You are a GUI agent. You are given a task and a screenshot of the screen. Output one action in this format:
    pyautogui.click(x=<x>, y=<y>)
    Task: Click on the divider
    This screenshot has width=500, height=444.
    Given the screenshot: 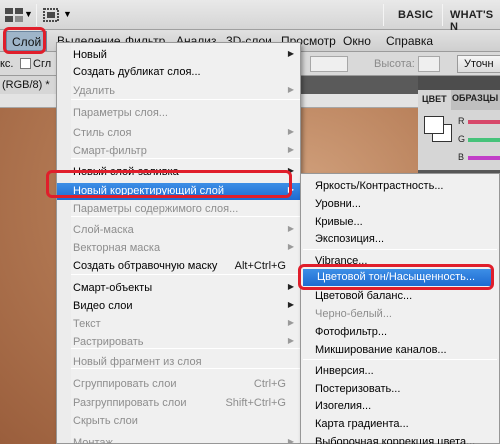 What is the action you would take?
    pyautogui.click(x=442, y=15)
    